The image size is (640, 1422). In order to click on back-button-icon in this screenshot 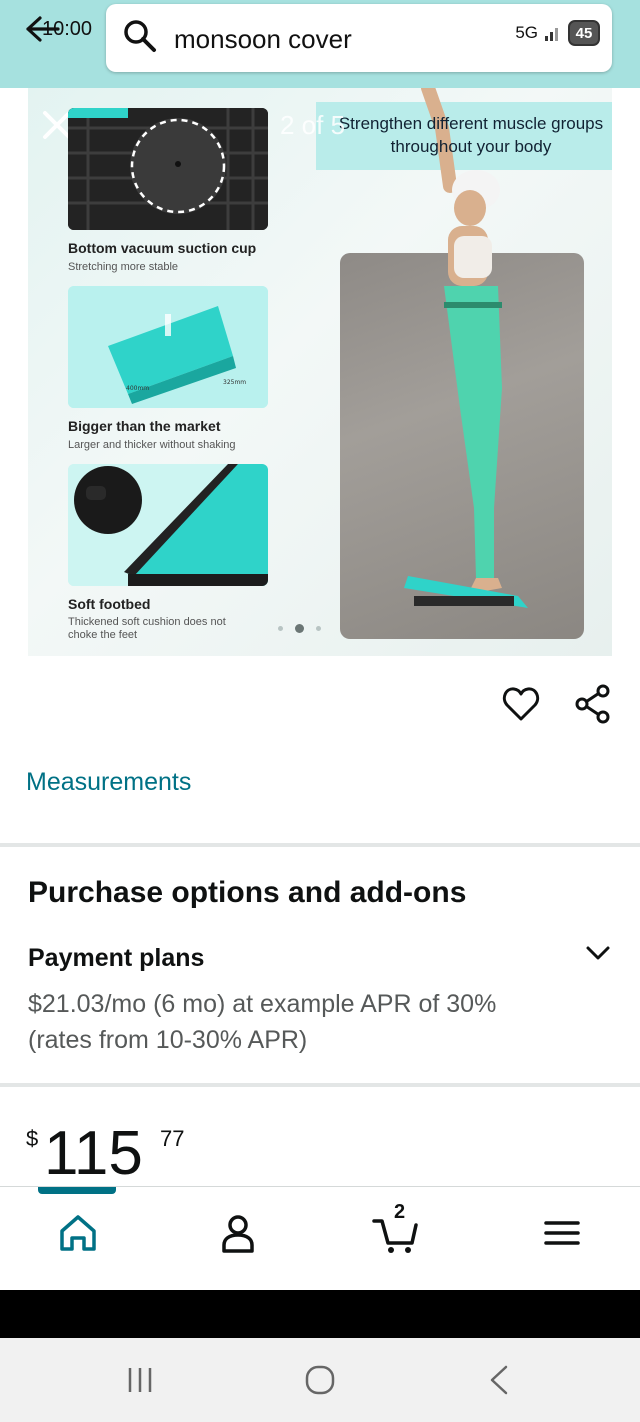, I will do `click(500, 1380)`.